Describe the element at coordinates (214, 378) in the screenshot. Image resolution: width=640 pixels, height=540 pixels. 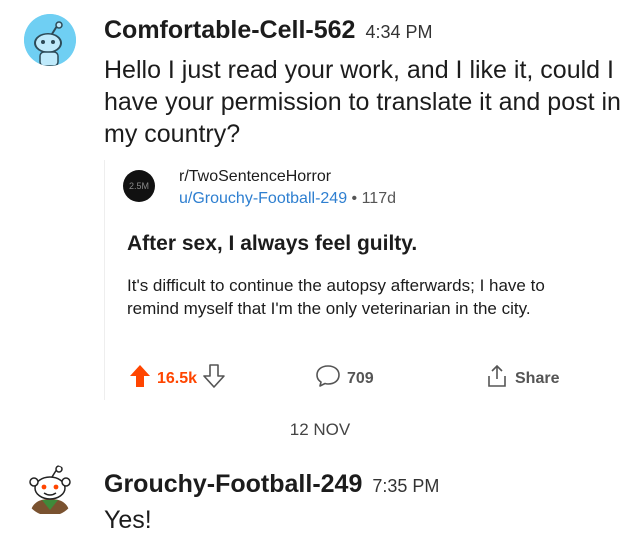
I see `downvote-arrow-icon` at that location.